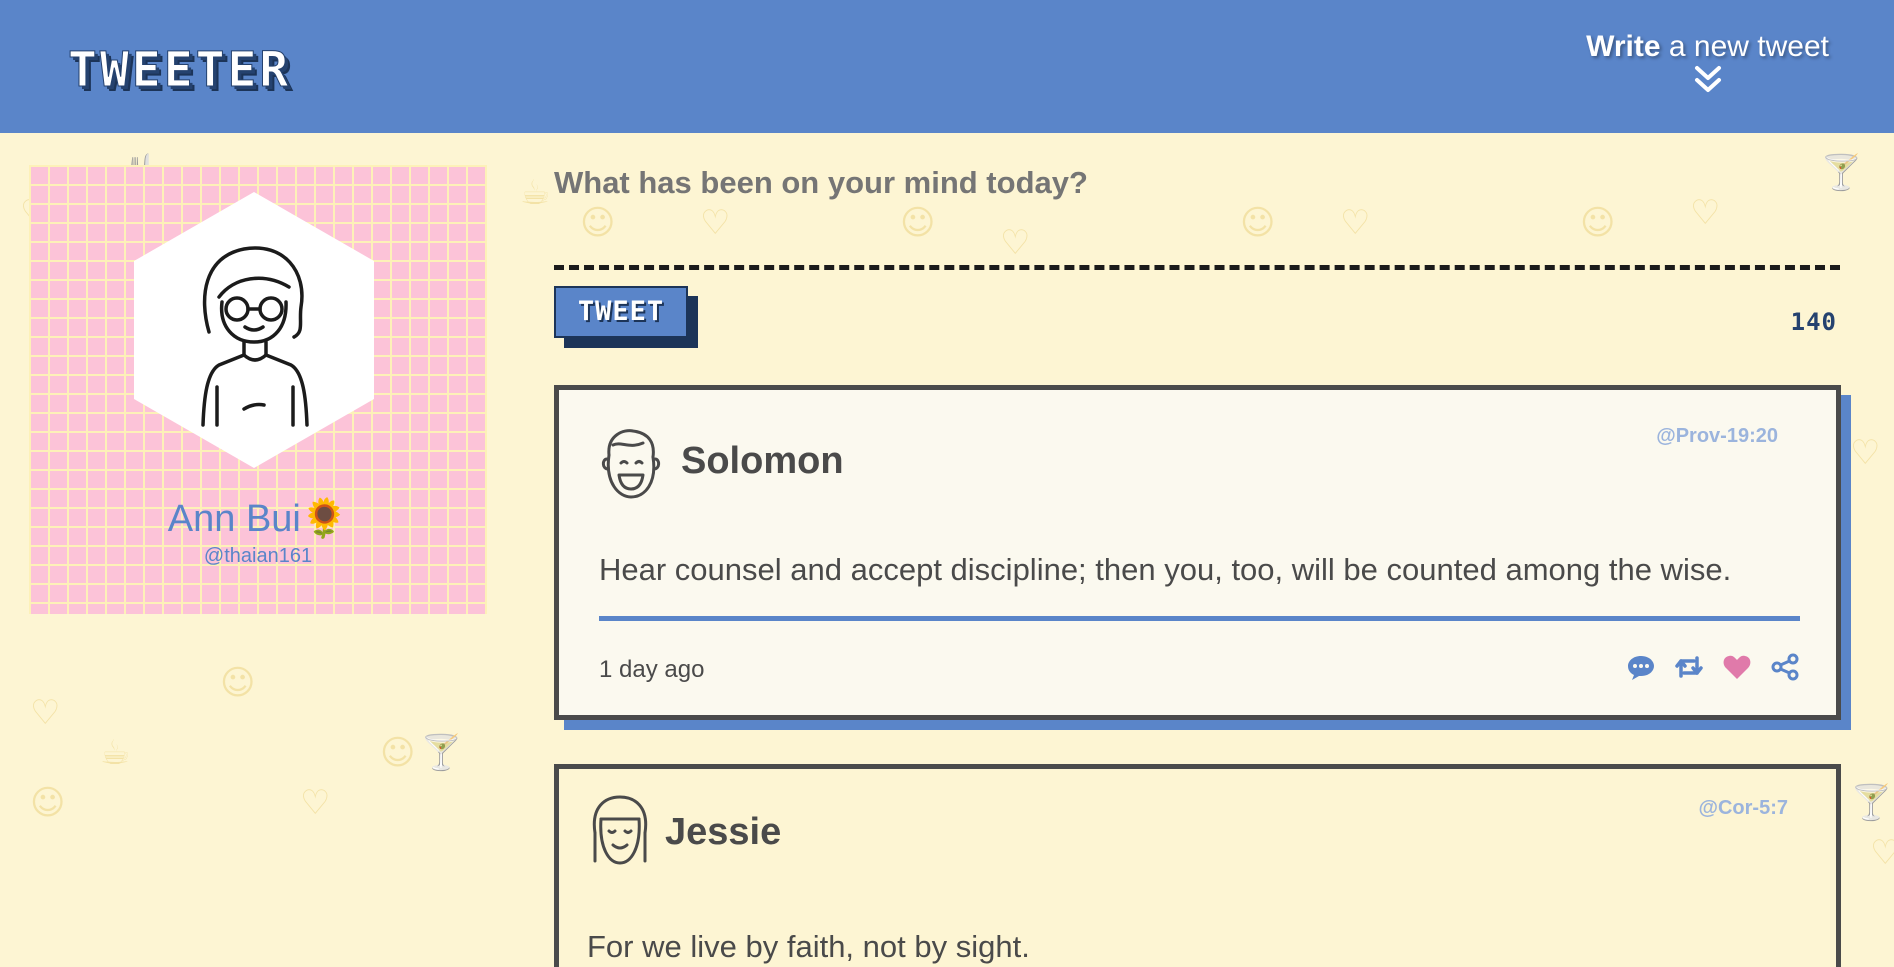  Describe the element at coordinates (808, 946) in the screenshot. I see `tweet-content: For we live by faith, not by sight.` at that location.